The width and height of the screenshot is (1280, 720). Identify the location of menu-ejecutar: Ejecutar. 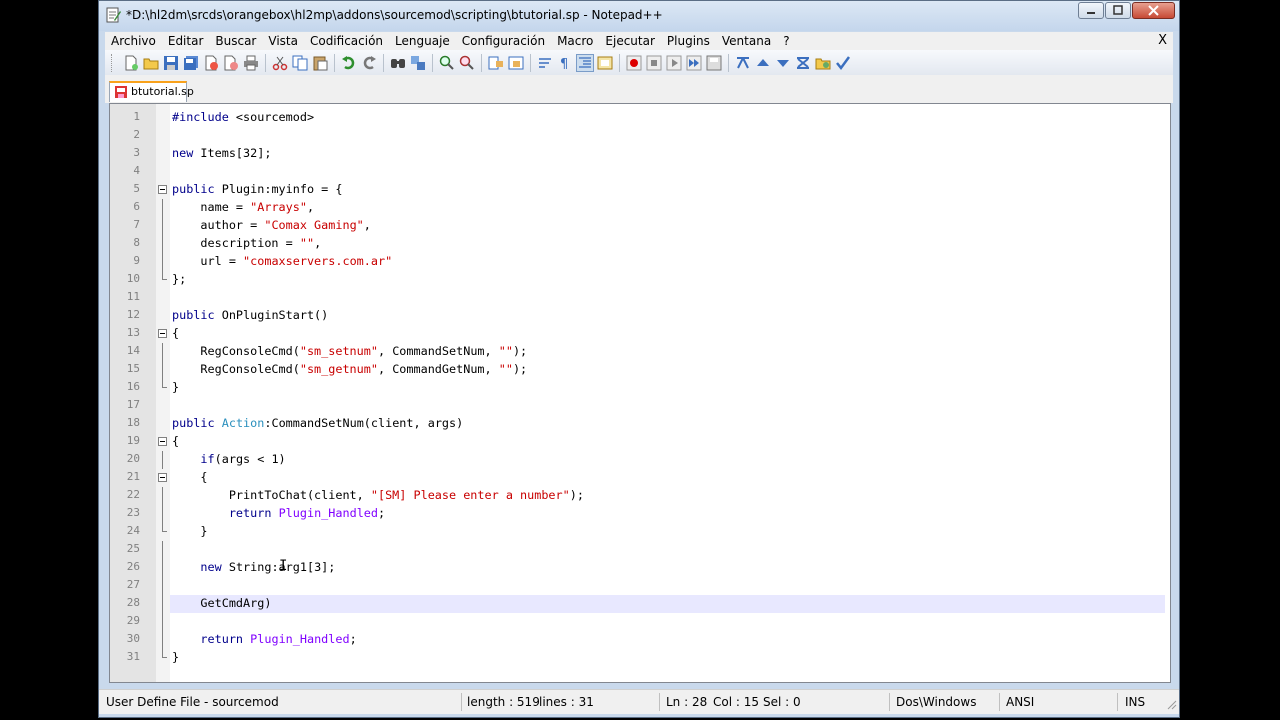
(630, 41).